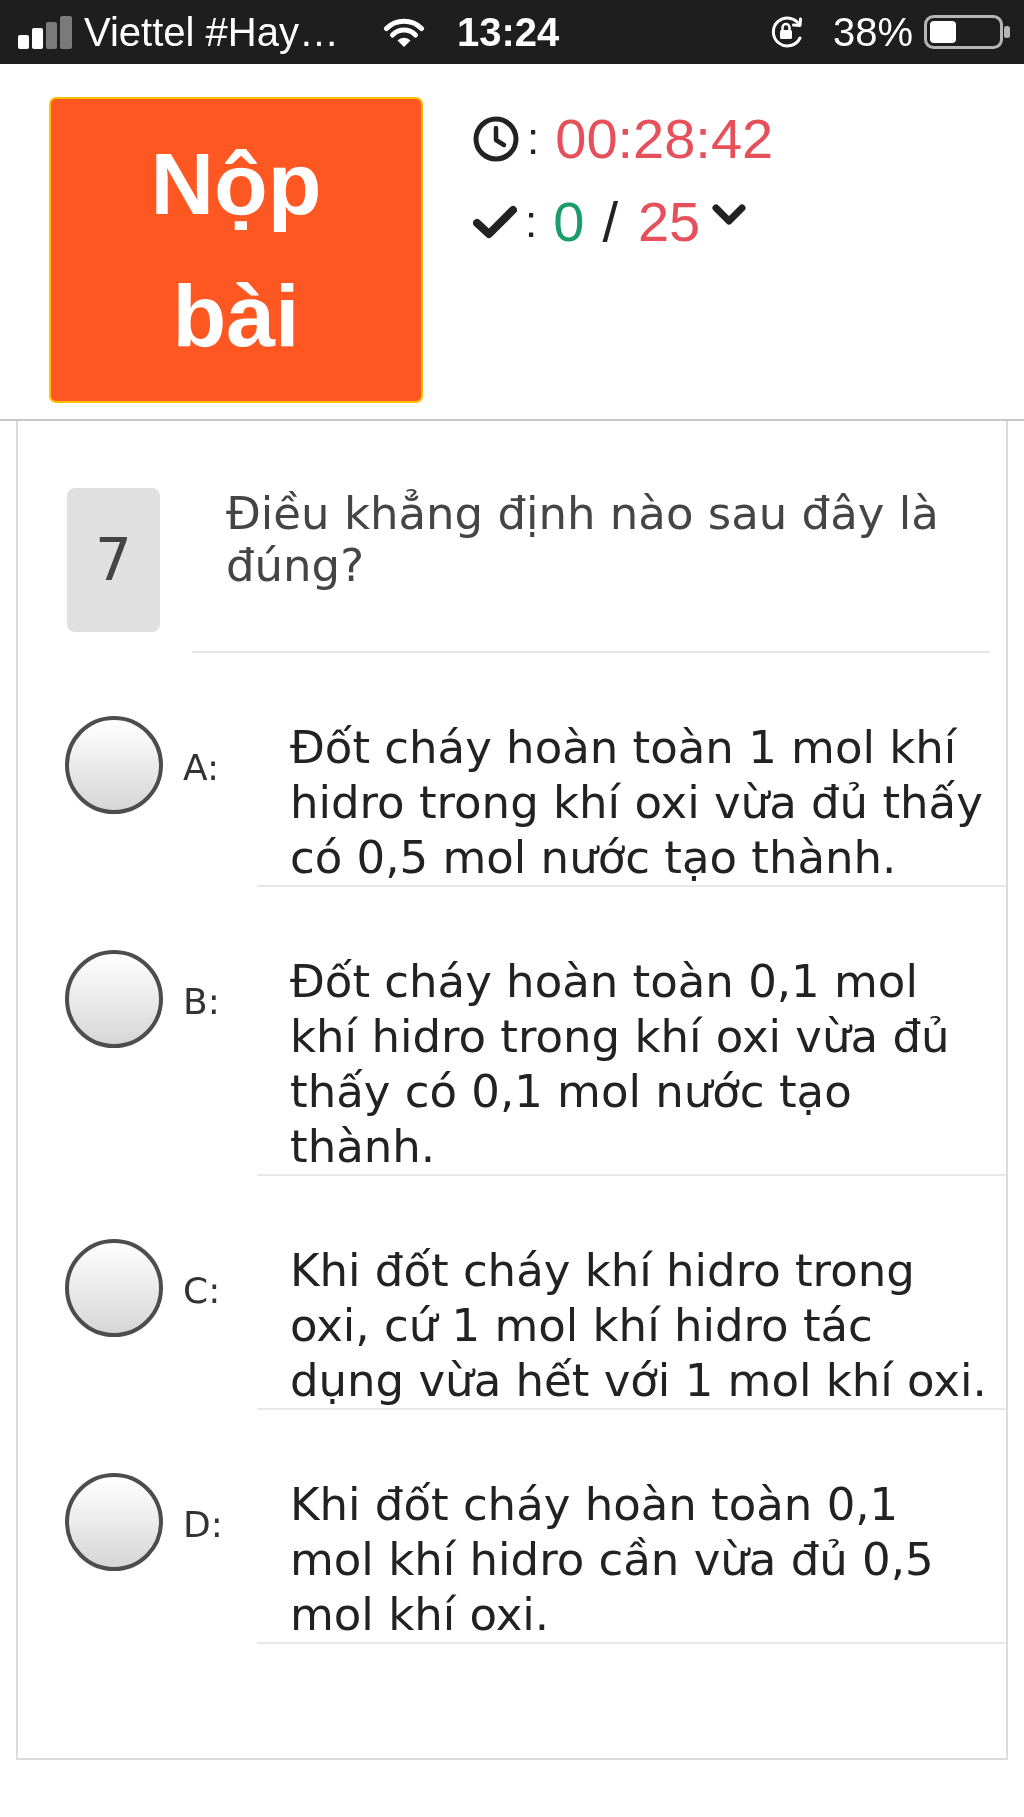 This screenshot has width=1024, height=1817. What do you see at coordinates (495, 221) in the screenshot?
I see `check-icon` at bounding box center [495, 221].